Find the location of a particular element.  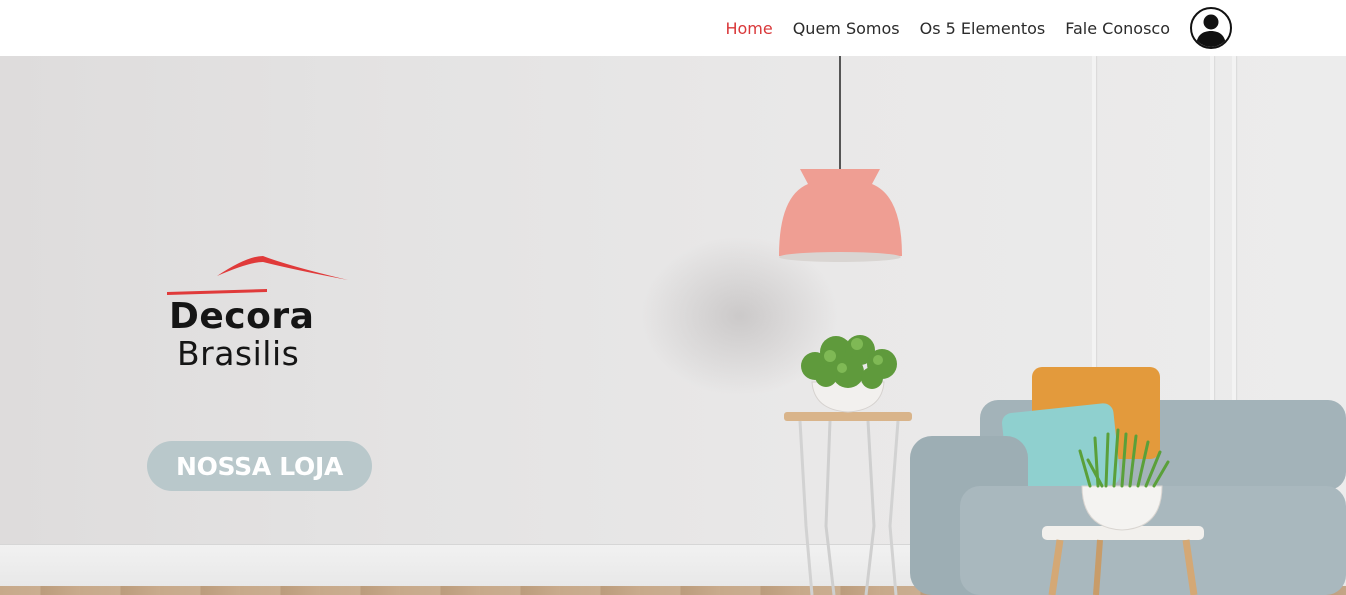

plant-leaves is located at coordinates (849, 362).